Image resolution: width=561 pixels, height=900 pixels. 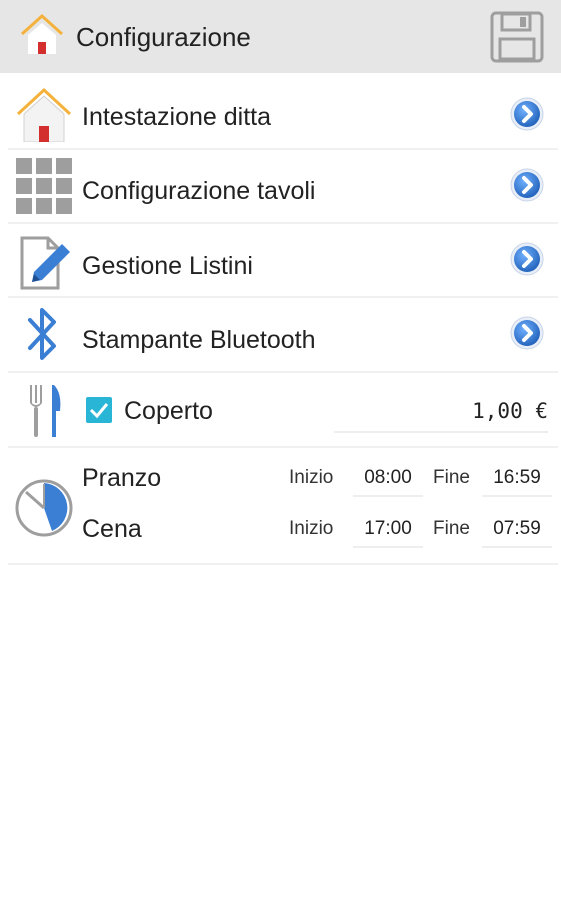 What do you see at coordinates (280, 409) in the screenshot?
I see `coperto-row: Coperto 1,00 €` at bounding box center [280, 409].